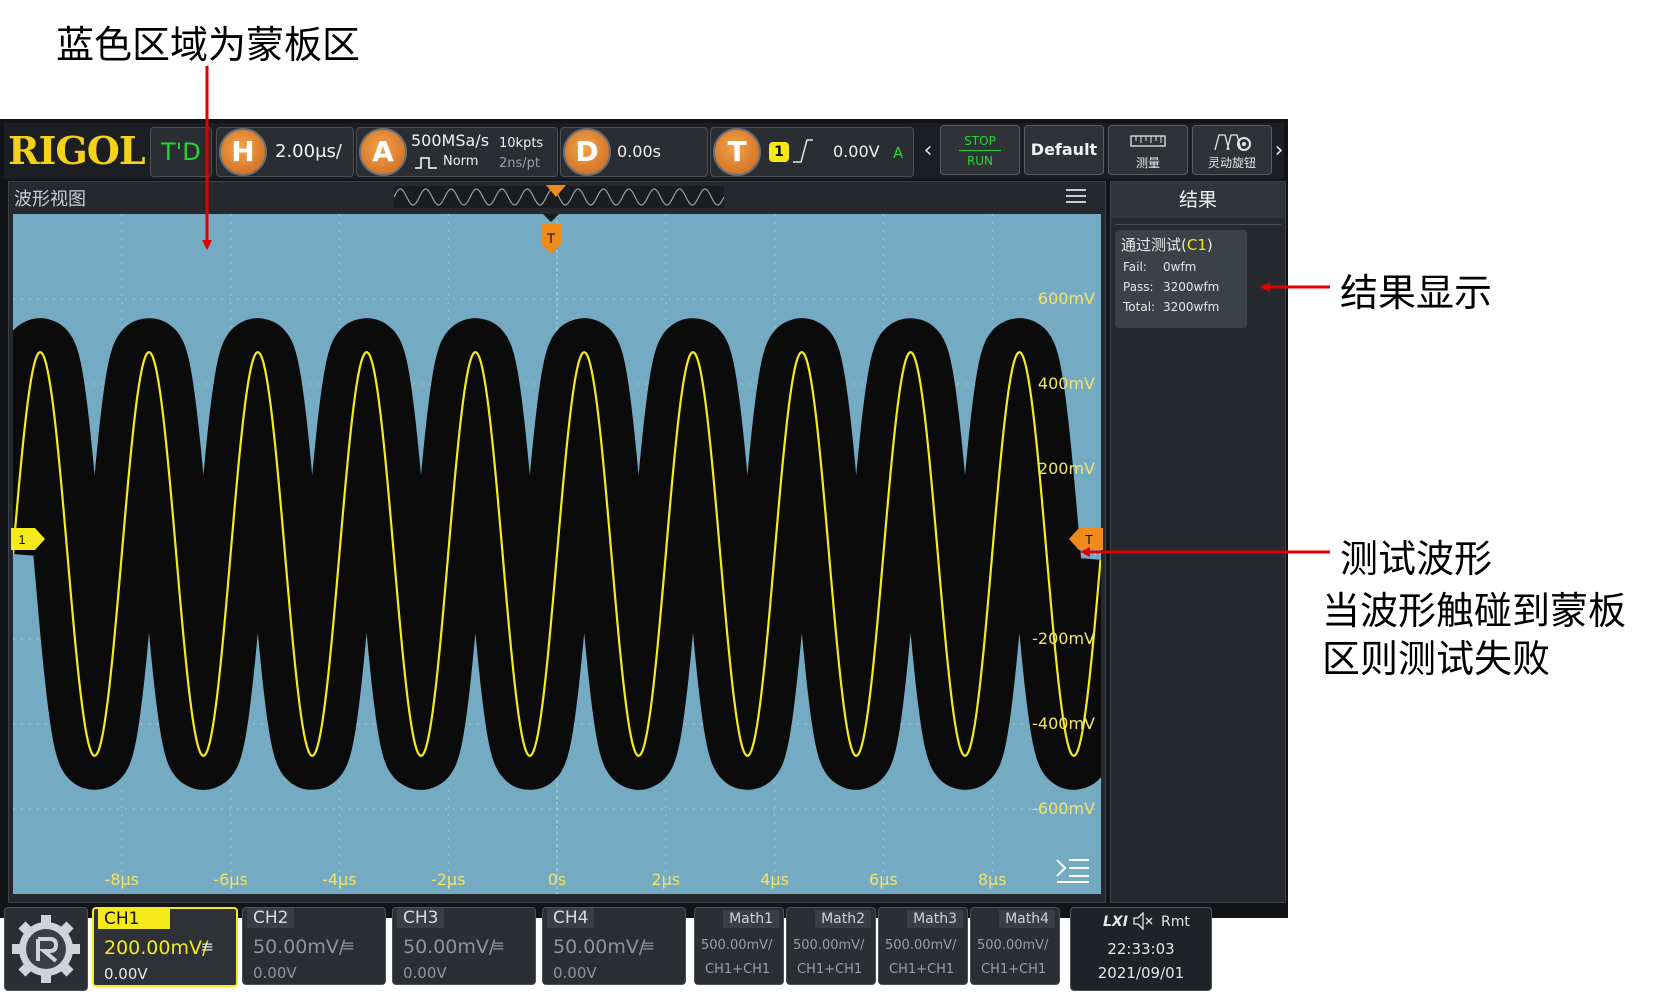 The width and height of the screenshot is (1654, 994). I want to click on math4-tab: Math4, so click(1027, 919).